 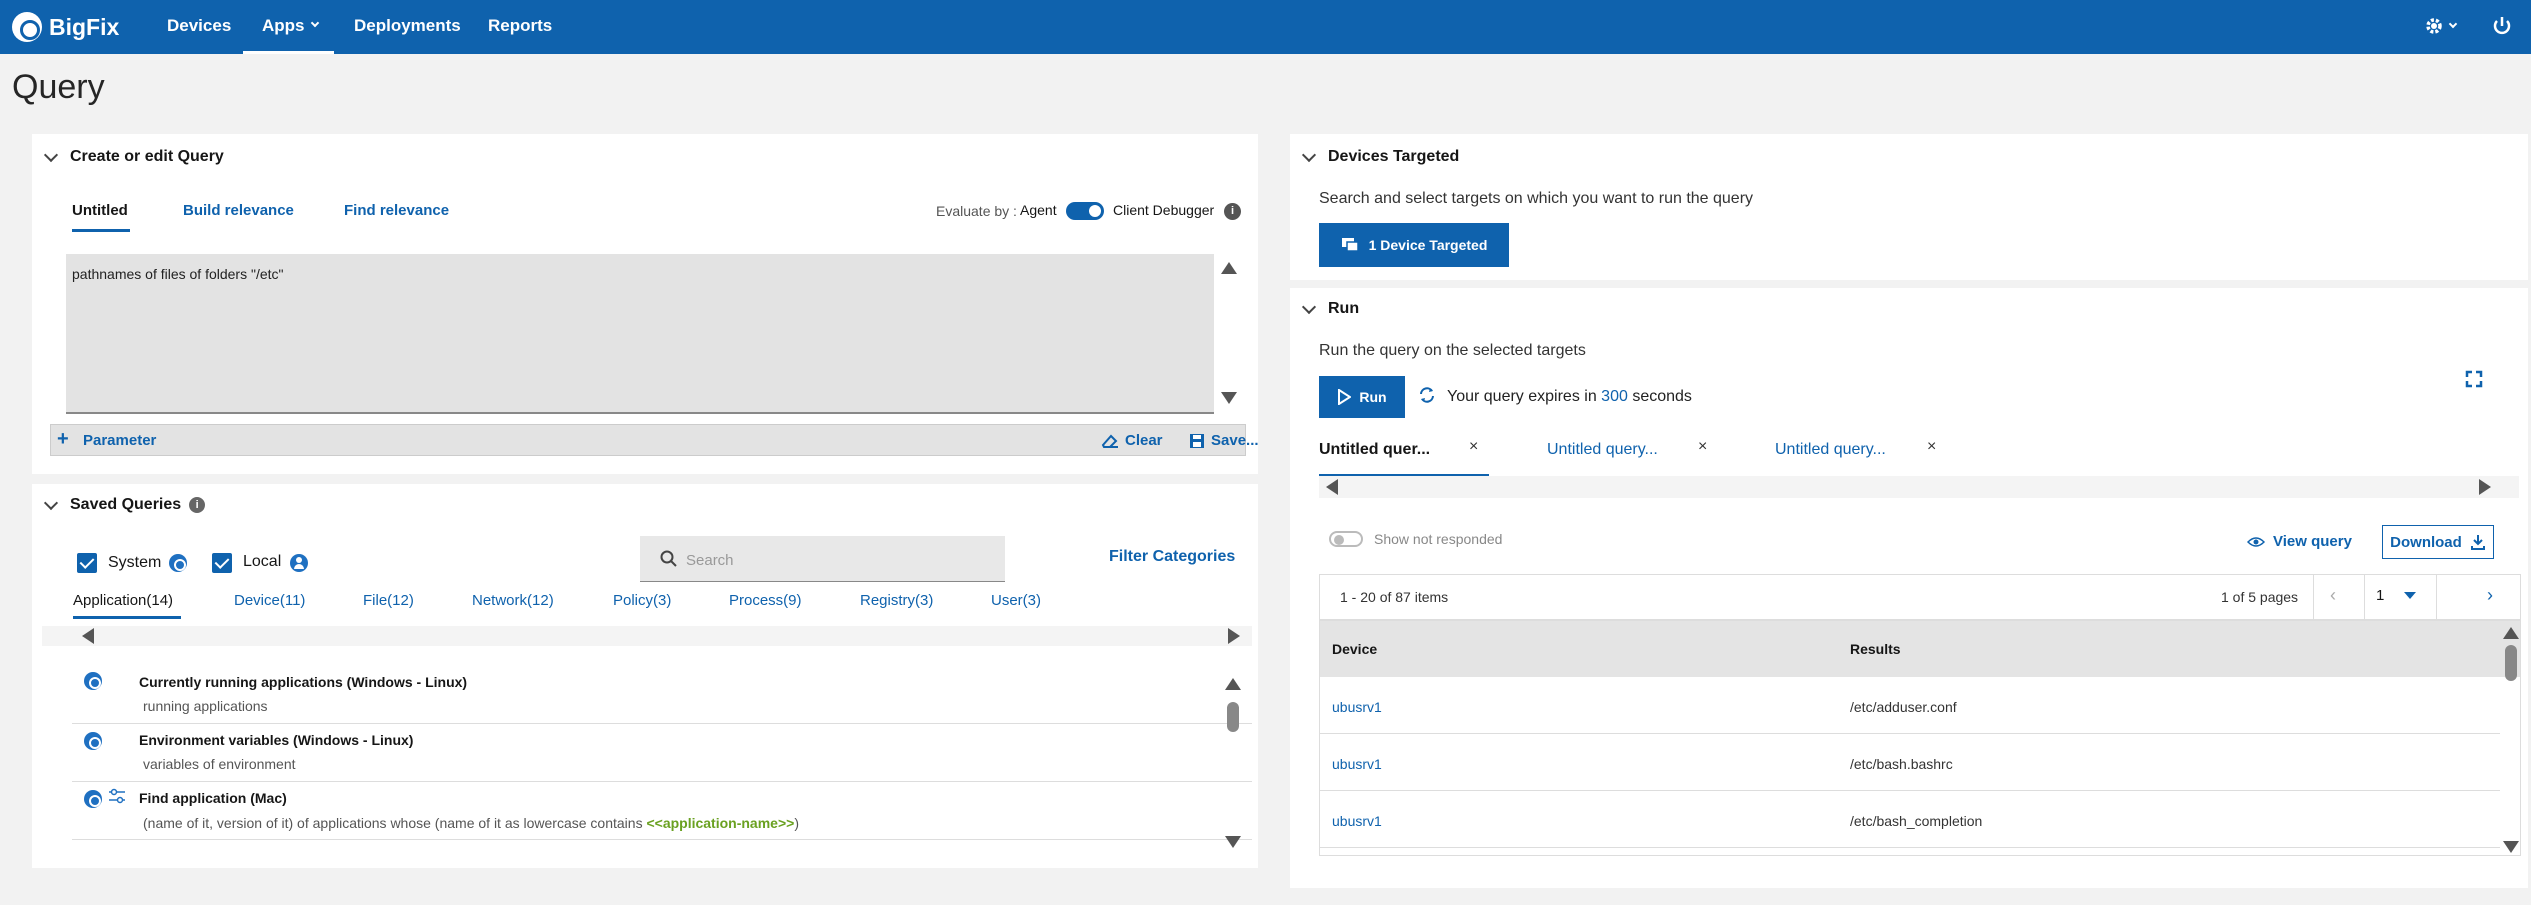 What do you see at coordinates (2477, 542) in the screenshot?
I see `download-icon` at bounding box center [2477, 542].